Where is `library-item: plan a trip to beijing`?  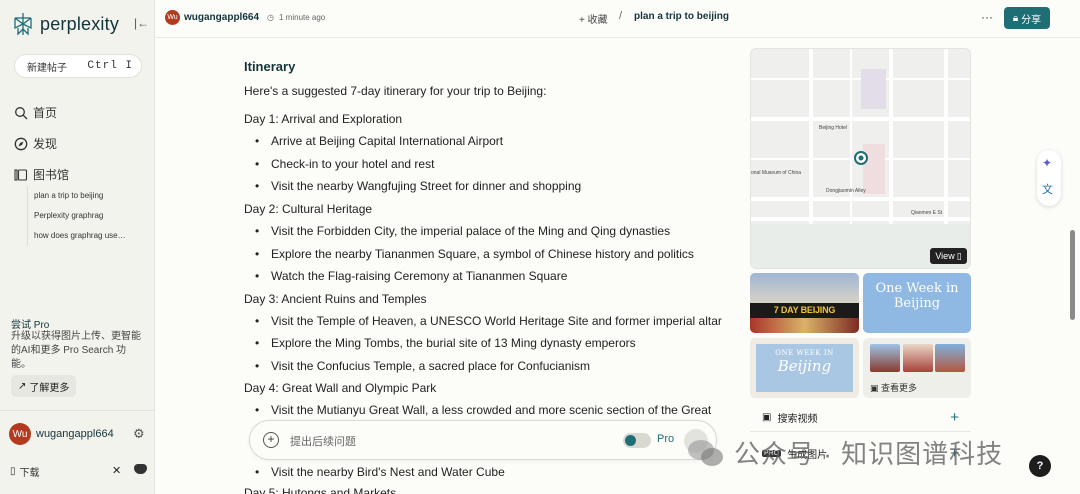 library-item: plan a trip to beijing is located at coordinates (80, 196).